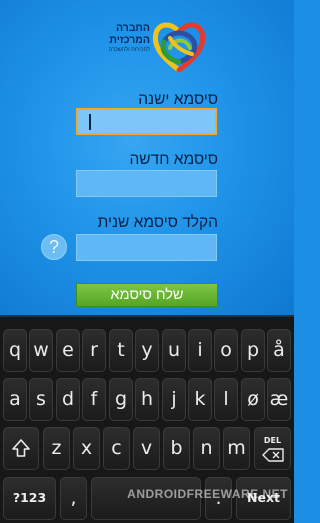  What do you see at coordinates (173, 159) in the screenshot?
I see `new-password-label: סיסמא חדשה` at bounding box center [173, 159].